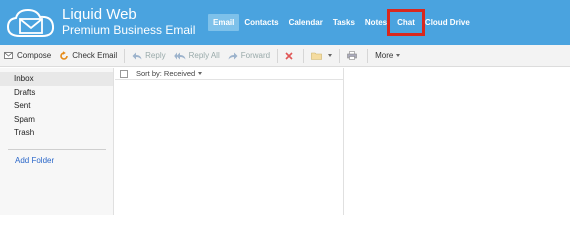 The image size is (570, 240). I want to click on compose-button: Compose, so click(27, 56).